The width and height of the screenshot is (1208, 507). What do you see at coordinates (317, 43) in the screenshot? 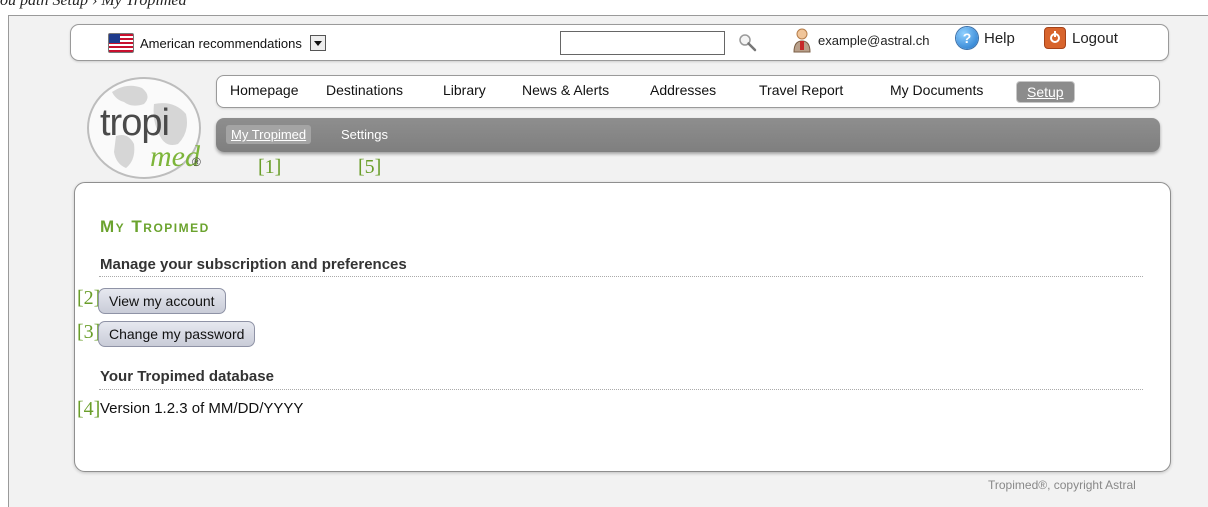
I see `dropdown-arrow-icon` at bounding box center [317, 43].